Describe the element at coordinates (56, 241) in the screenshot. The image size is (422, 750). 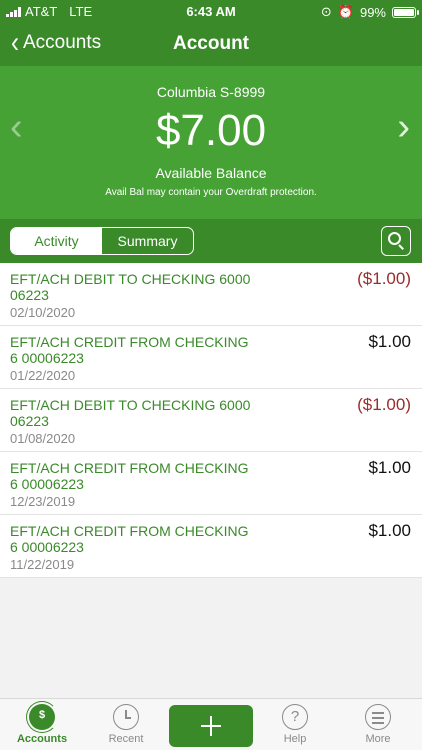
I see `tab-activity: Activity` at that location.